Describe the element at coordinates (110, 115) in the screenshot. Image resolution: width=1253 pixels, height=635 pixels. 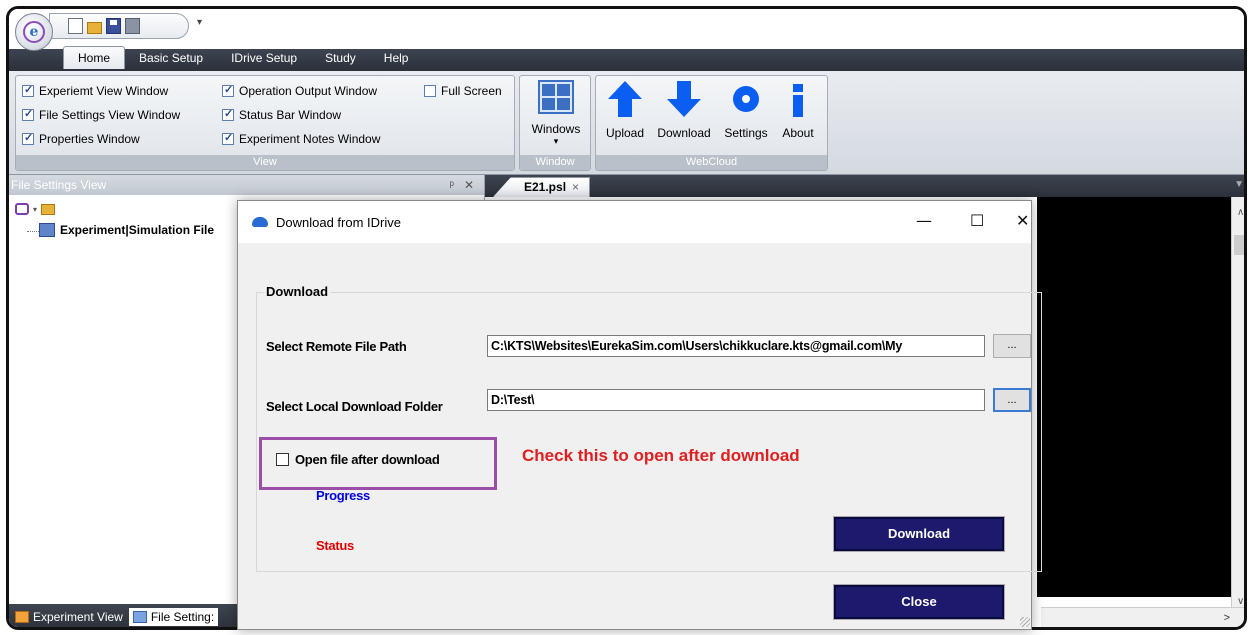
I see `option-label: File Settings View Window` at that location.